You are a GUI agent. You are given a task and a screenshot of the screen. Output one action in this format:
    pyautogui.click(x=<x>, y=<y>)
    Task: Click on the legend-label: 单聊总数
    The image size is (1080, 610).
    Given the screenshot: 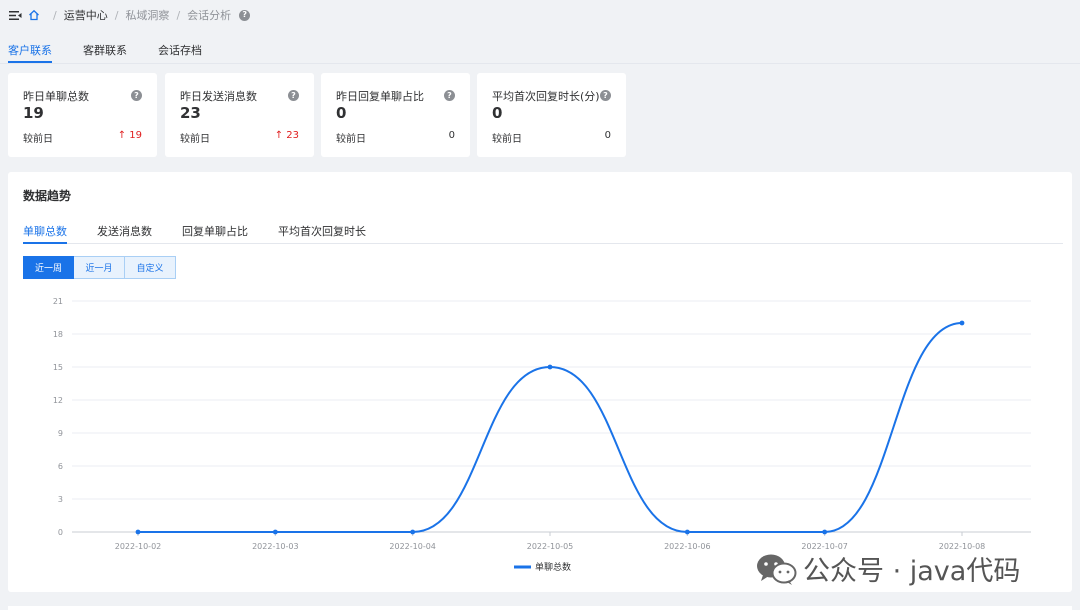 What is the action you would take?
    pyautogui.click(x=553, y=567)
    